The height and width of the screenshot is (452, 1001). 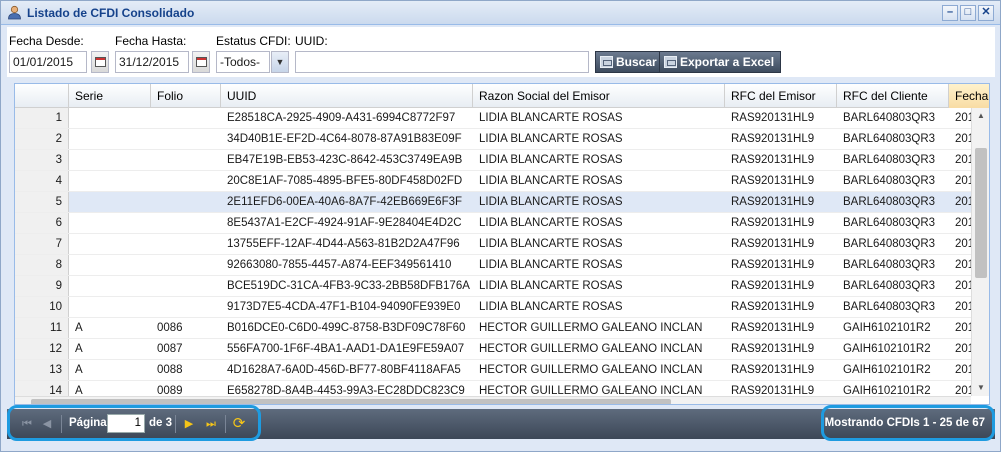 I want to click on scroll-up-icon: ▲, so click(x=981, y=116).